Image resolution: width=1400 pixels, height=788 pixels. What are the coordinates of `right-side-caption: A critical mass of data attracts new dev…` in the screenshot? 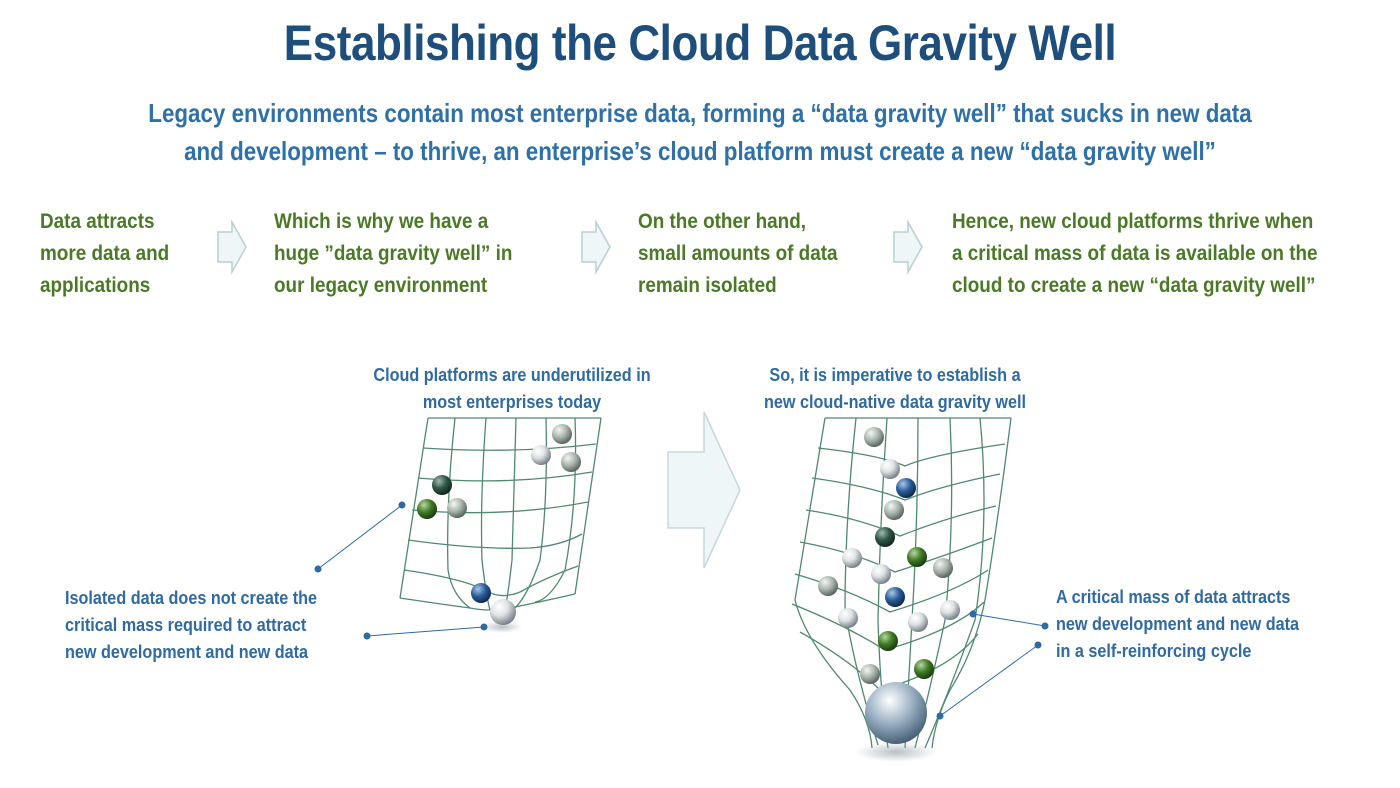 It's located at (1177, 624).